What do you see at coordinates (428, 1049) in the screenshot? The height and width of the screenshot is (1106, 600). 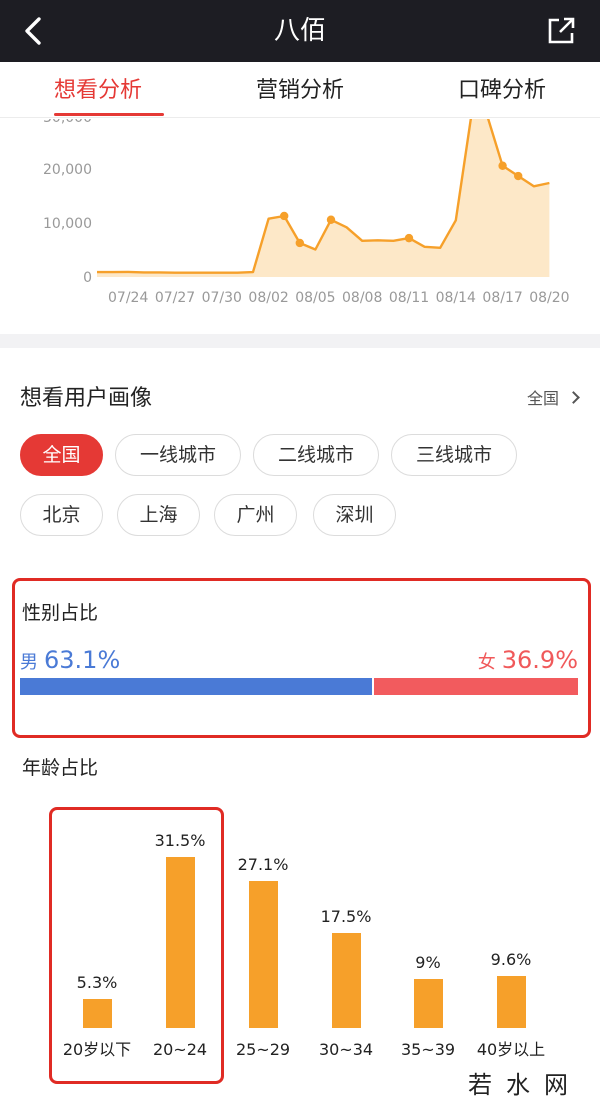 I see `age-category-label: 35~39` at bounding box center [428, 1049].